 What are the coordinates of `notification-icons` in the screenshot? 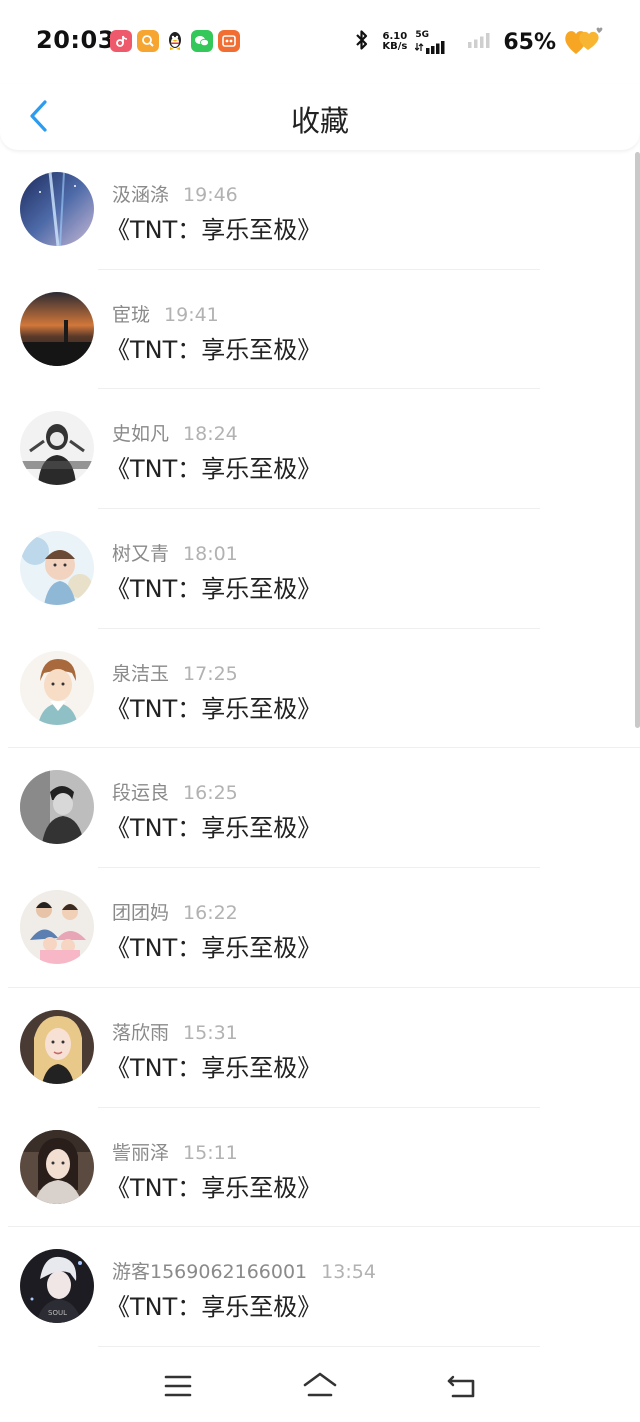 It's located at (175, 41).